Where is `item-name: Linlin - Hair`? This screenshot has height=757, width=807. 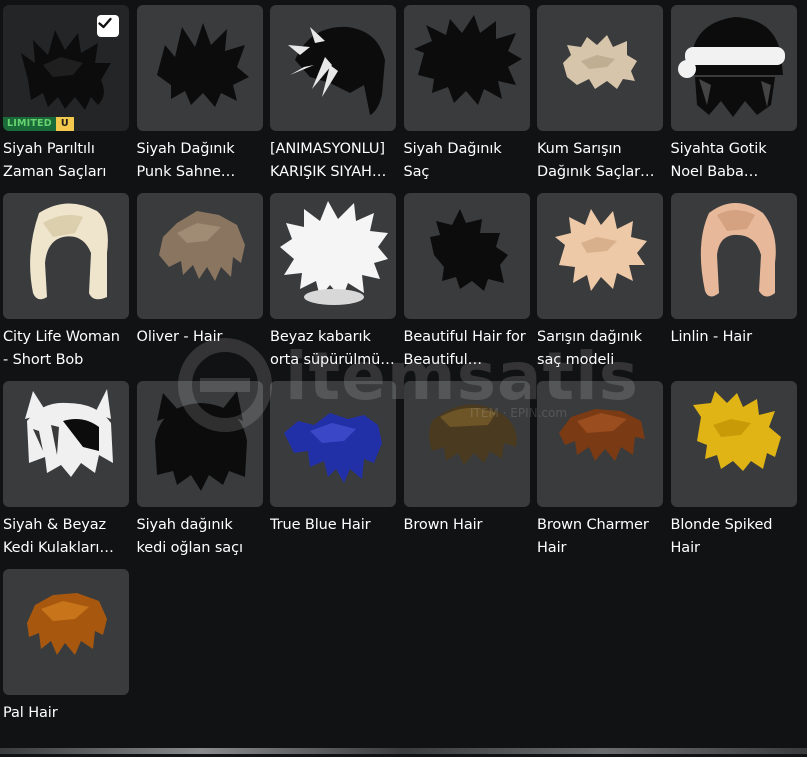
item-name: Linlin - Hair is located at coordinates (734, 337).